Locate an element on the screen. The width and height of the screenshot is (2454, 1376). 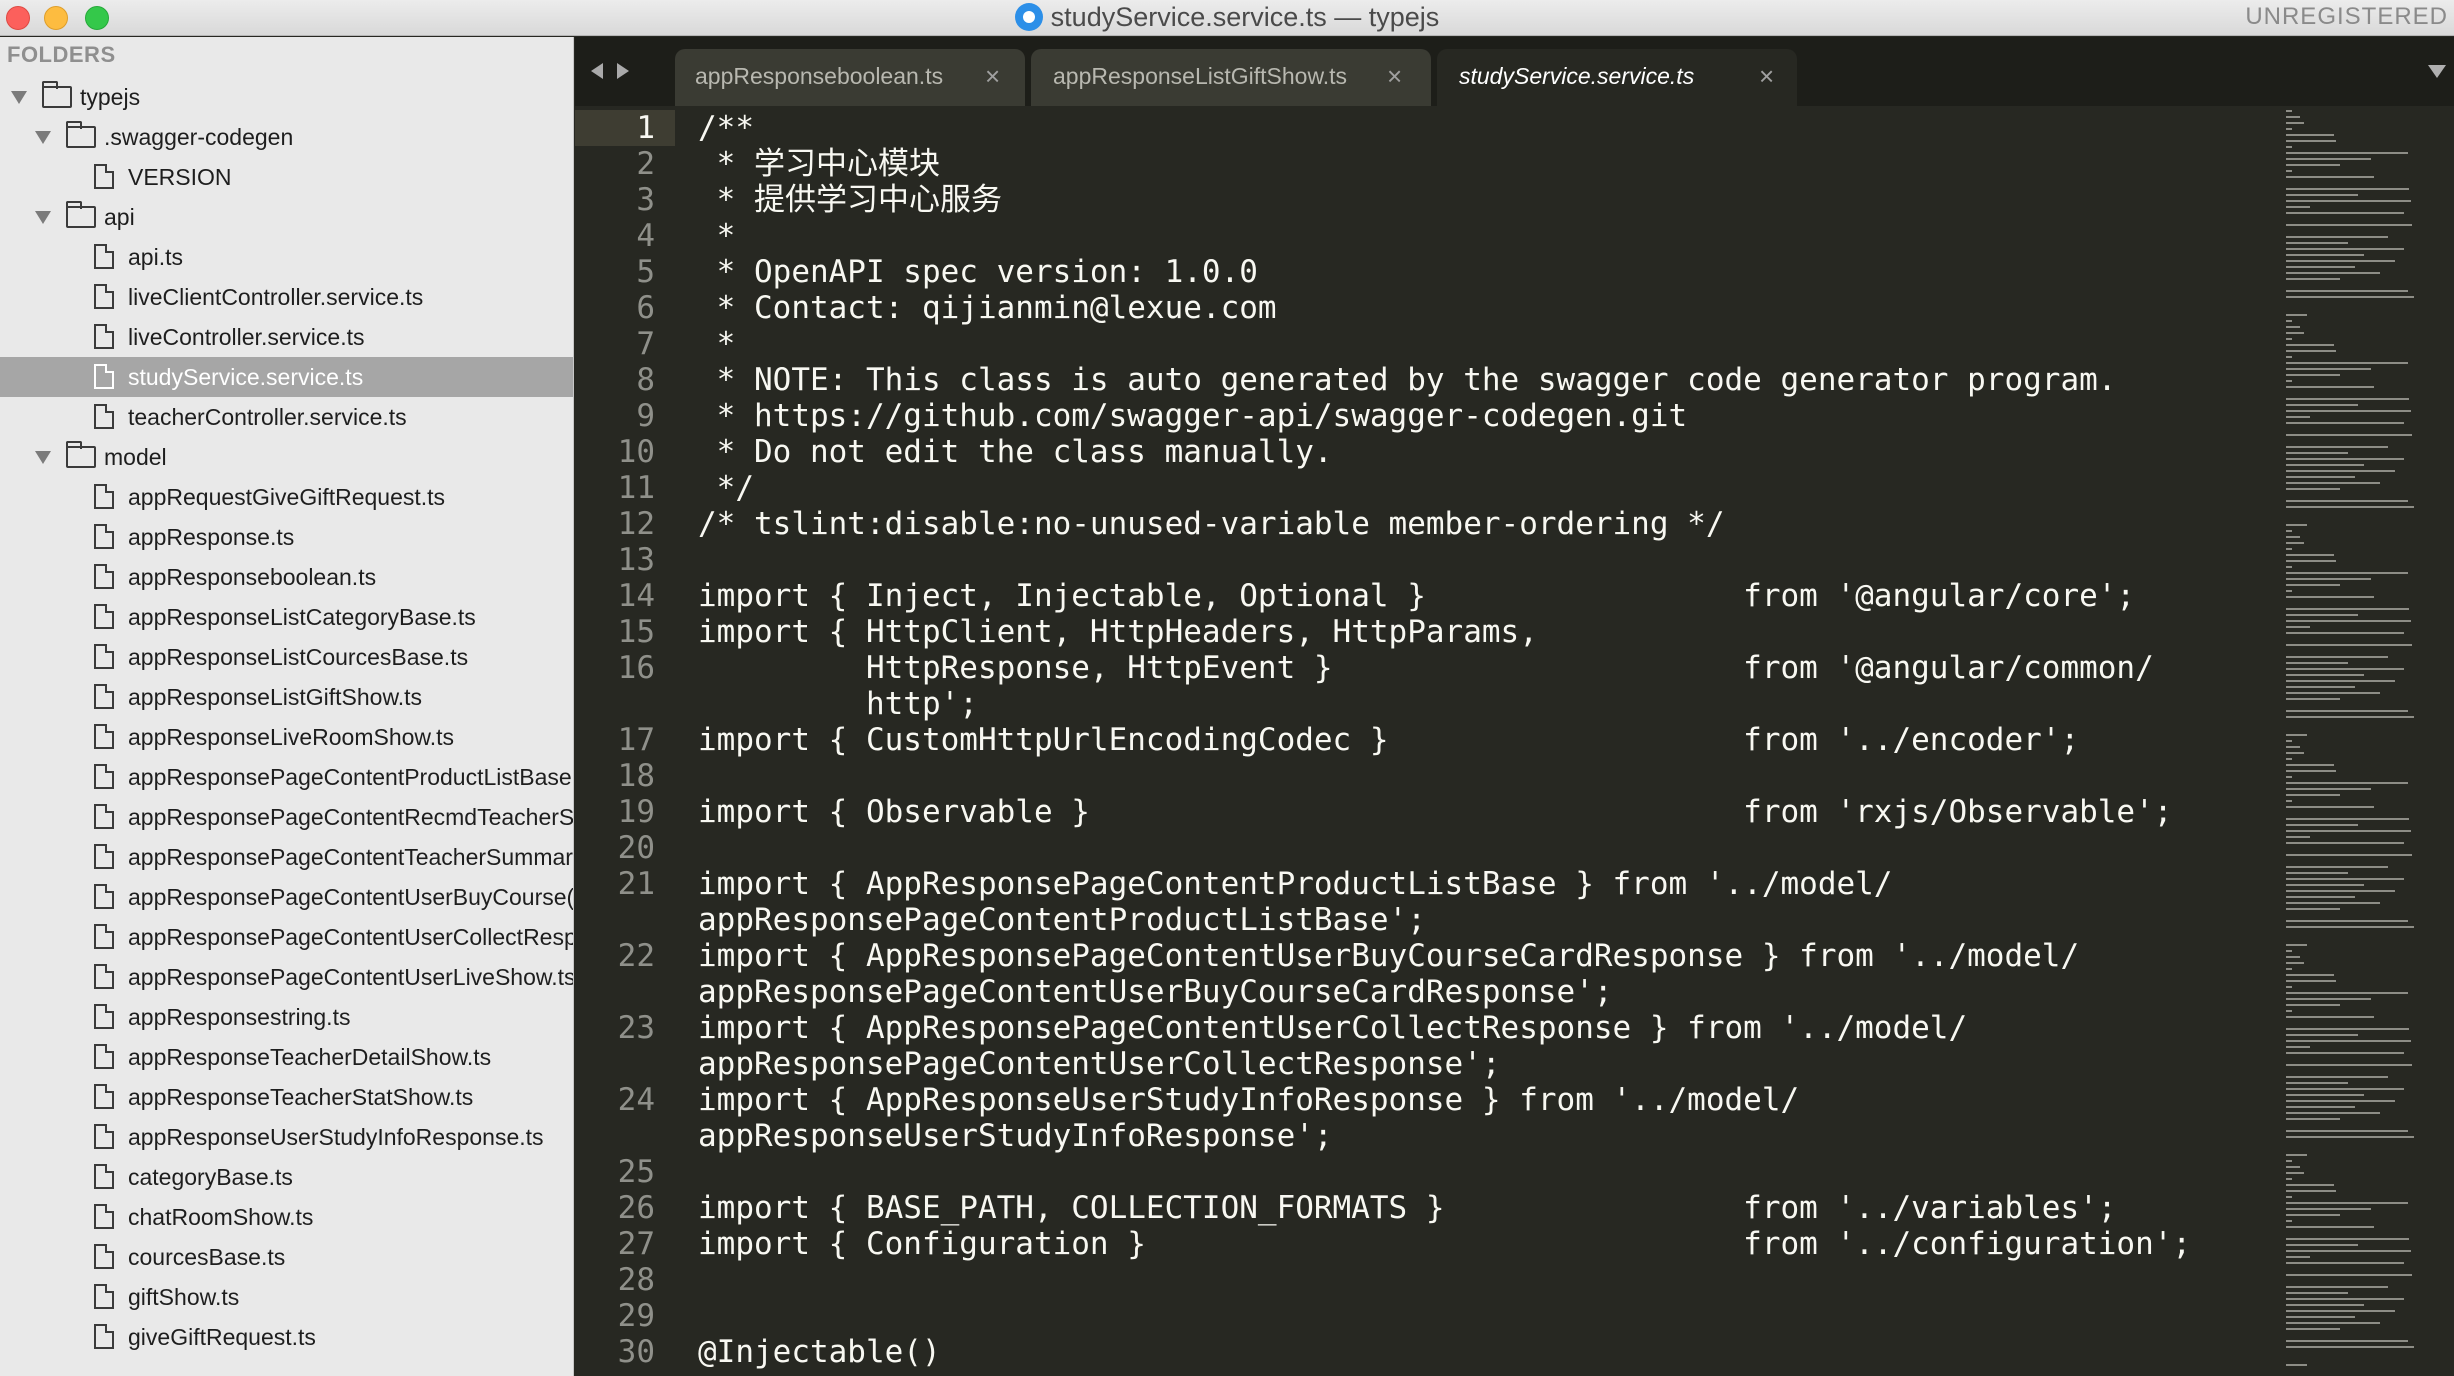
sidebar-file-item: appRequestGiveGiftRequest.ts is located at coordinates (286, 497).